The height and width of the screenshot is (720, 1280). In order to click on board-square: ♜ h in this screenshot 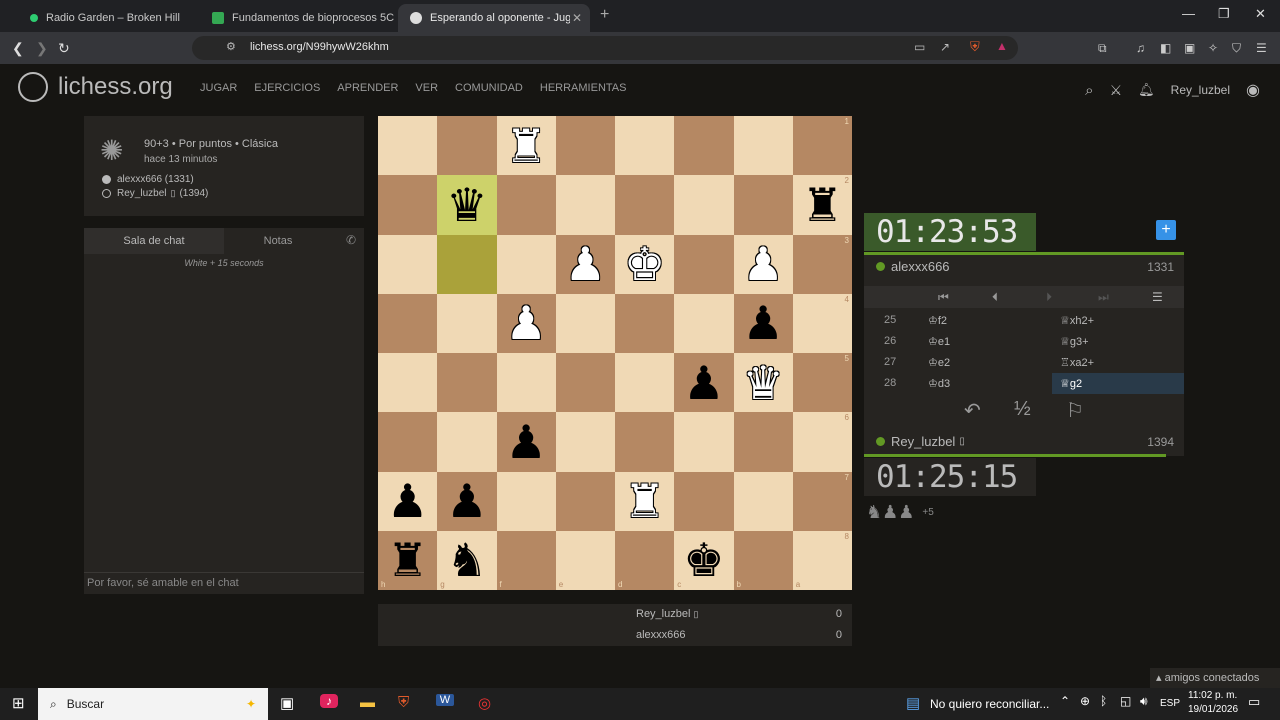, I will do `click(408, 560)`.